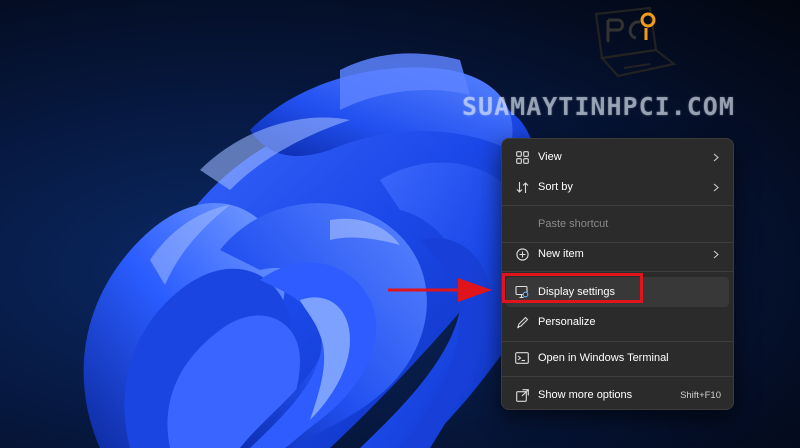 The height and width of the screenshot is (448, 800). I want to click on menu-item-view: View, so click(617, 157).